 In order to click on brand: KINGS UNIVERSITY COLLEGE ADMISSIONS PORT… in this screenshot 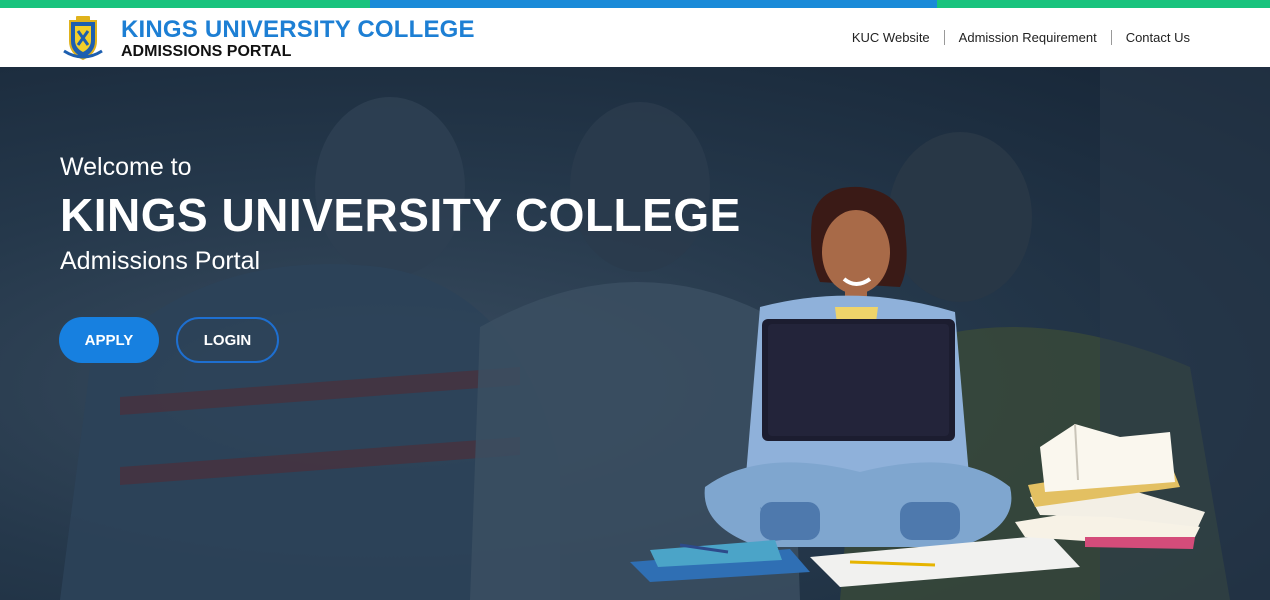, I will do `click(298, 39)`.